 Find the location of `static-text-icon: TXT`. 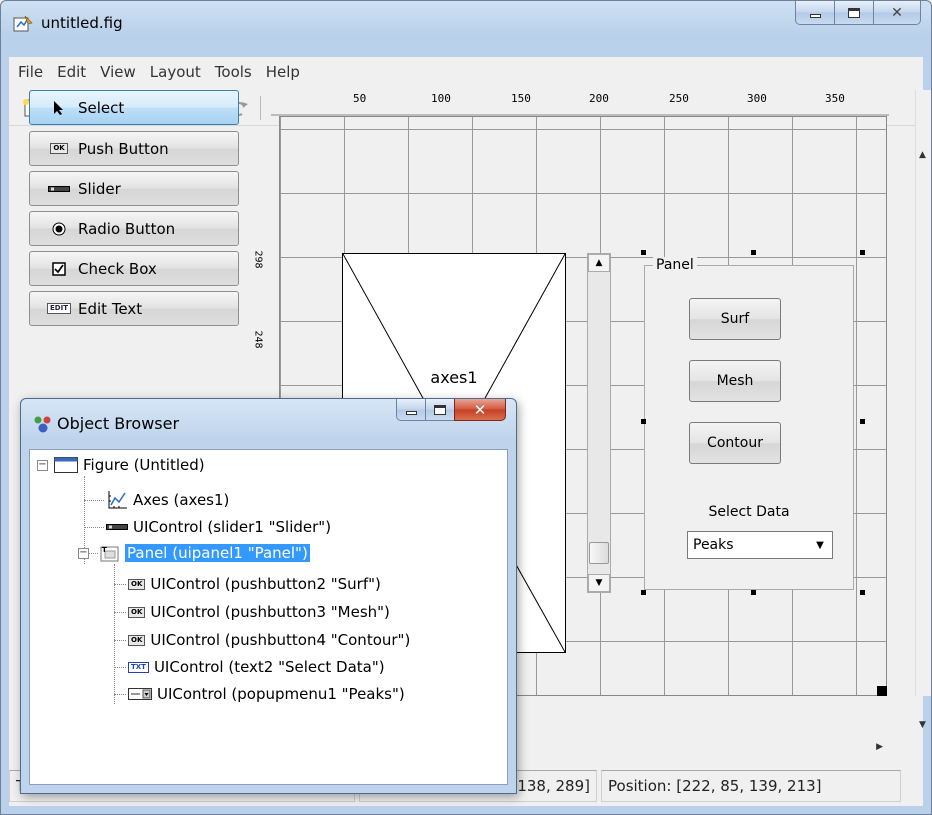

static-text-icon: TXT is located at coordinates (138, 667).